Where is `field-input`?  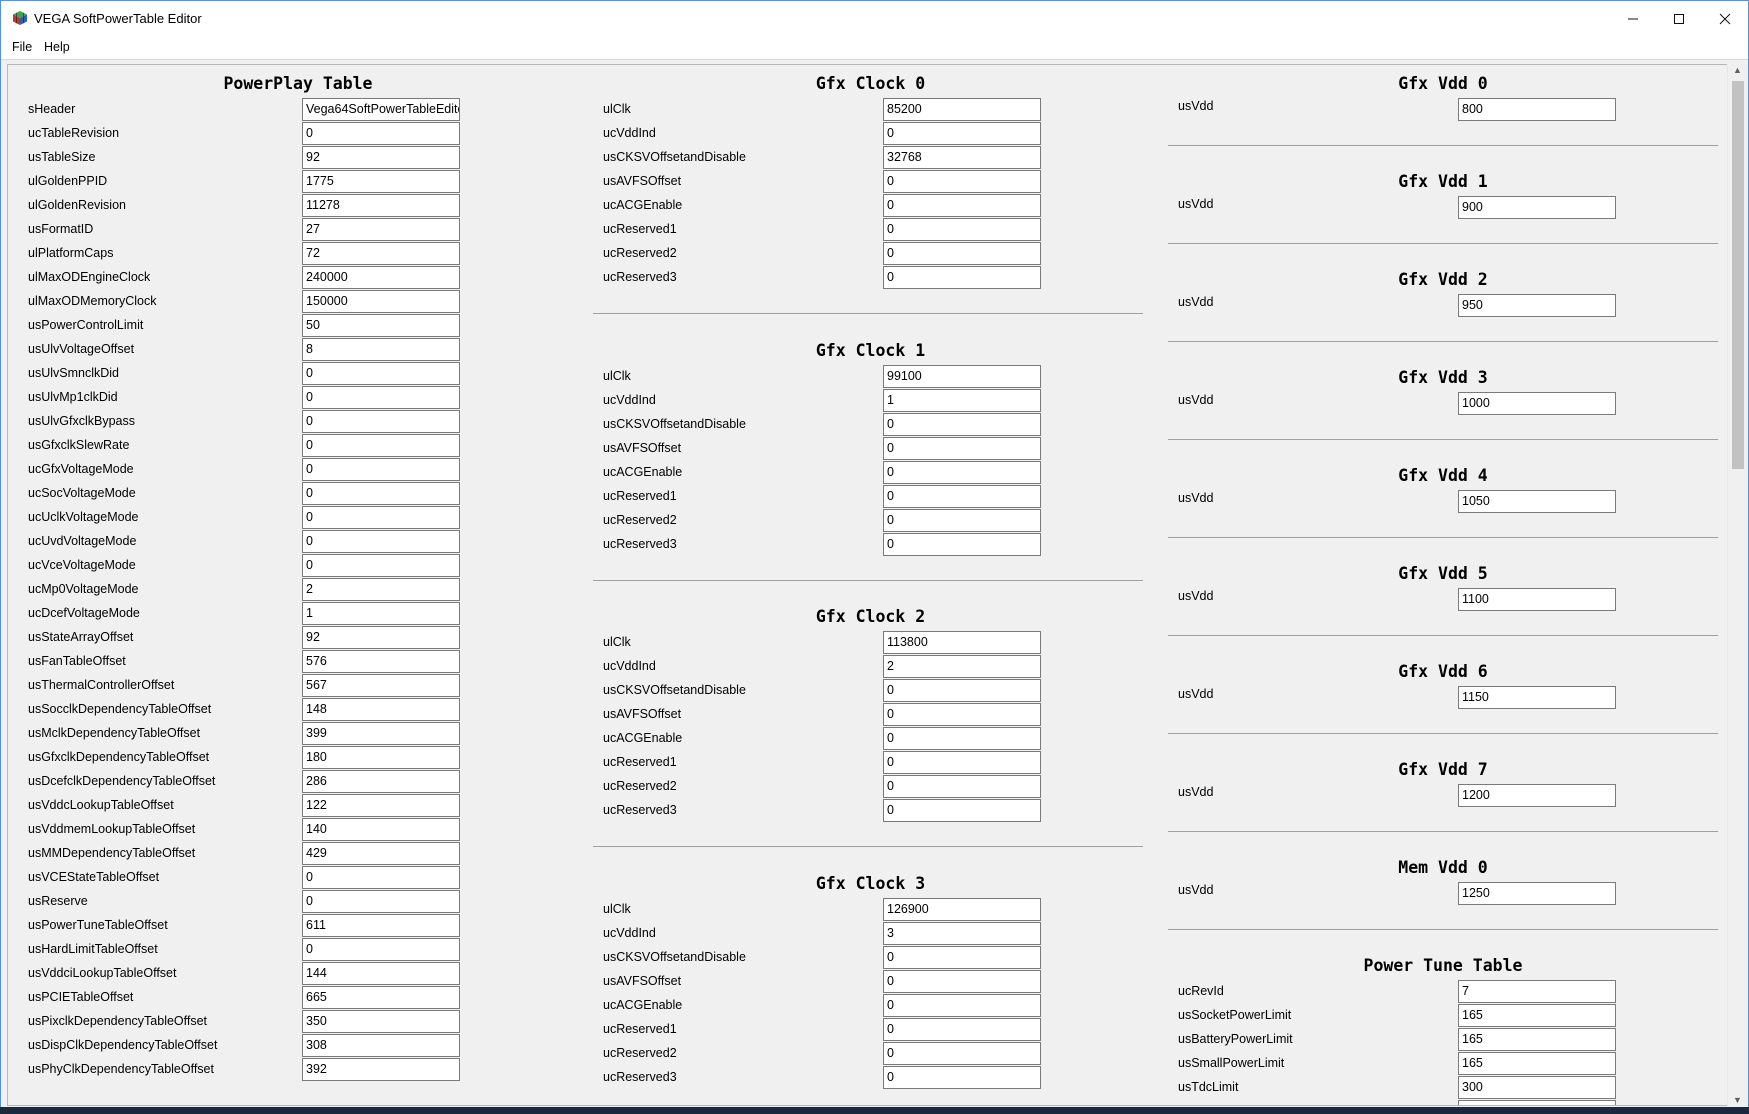
field-input is located at coordinates (1537, 1102).